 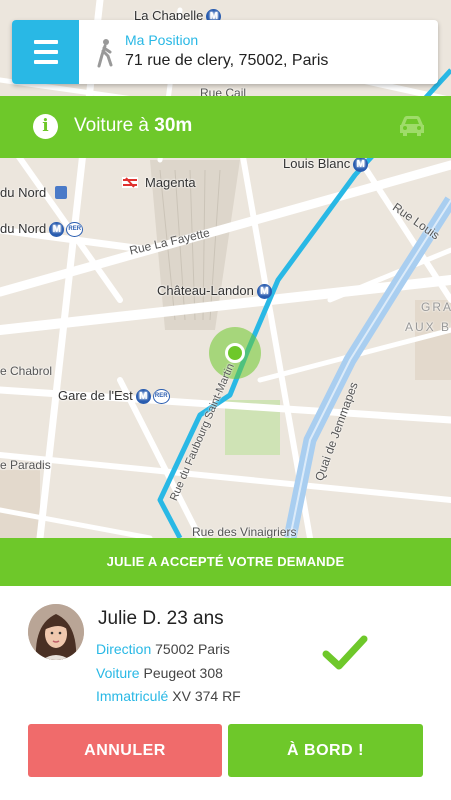 What do you see at coordinates (168, 696) in the screenshot?
I see `driver-plate: Immatriculé XV 374 RF` at bounding box center [168, 696].